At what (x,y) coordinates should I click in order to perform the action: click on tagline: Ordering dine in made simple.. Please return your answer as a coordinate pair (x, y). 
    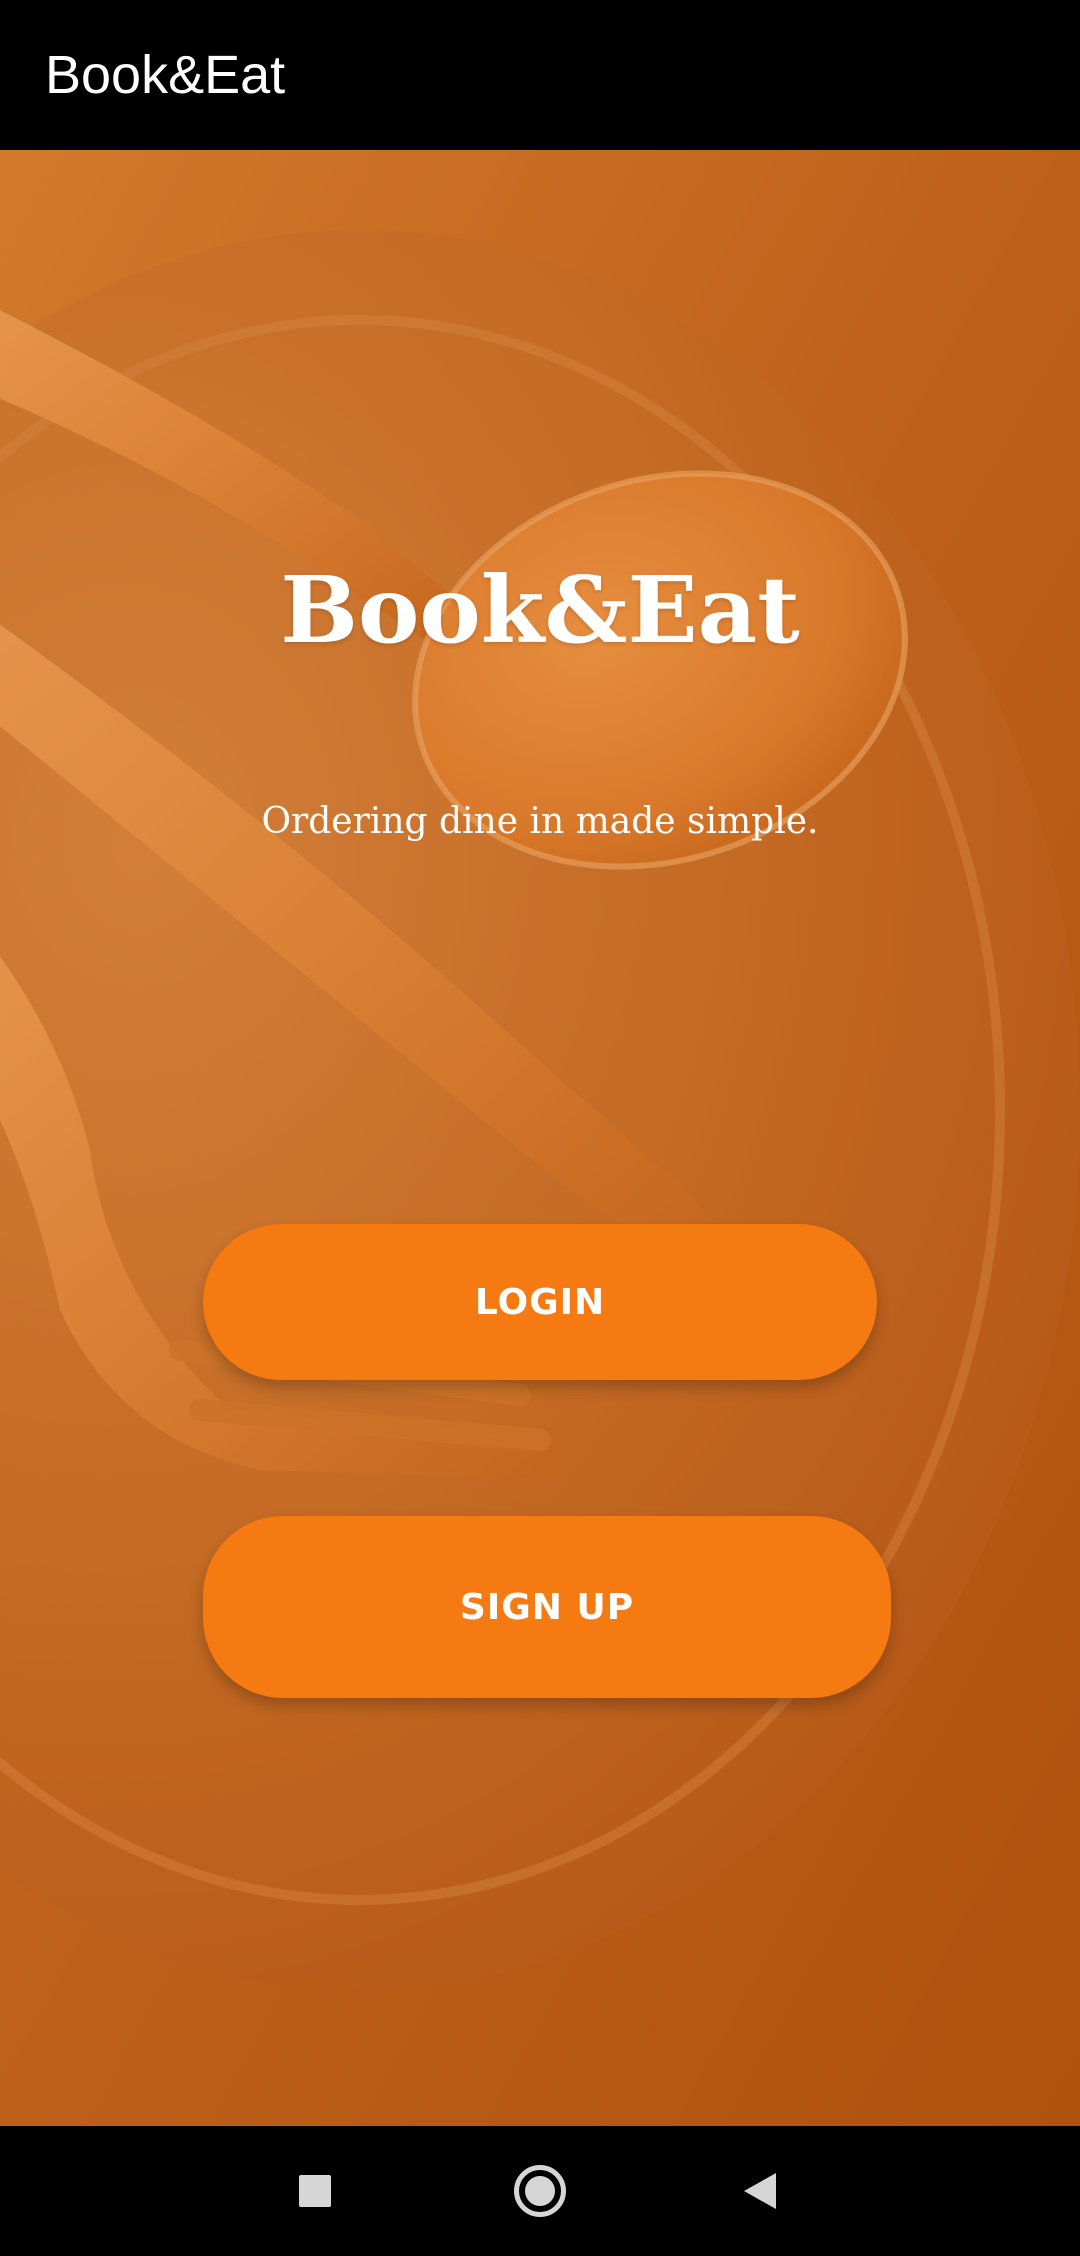
    Looking at the image, I should click on (540, 821).